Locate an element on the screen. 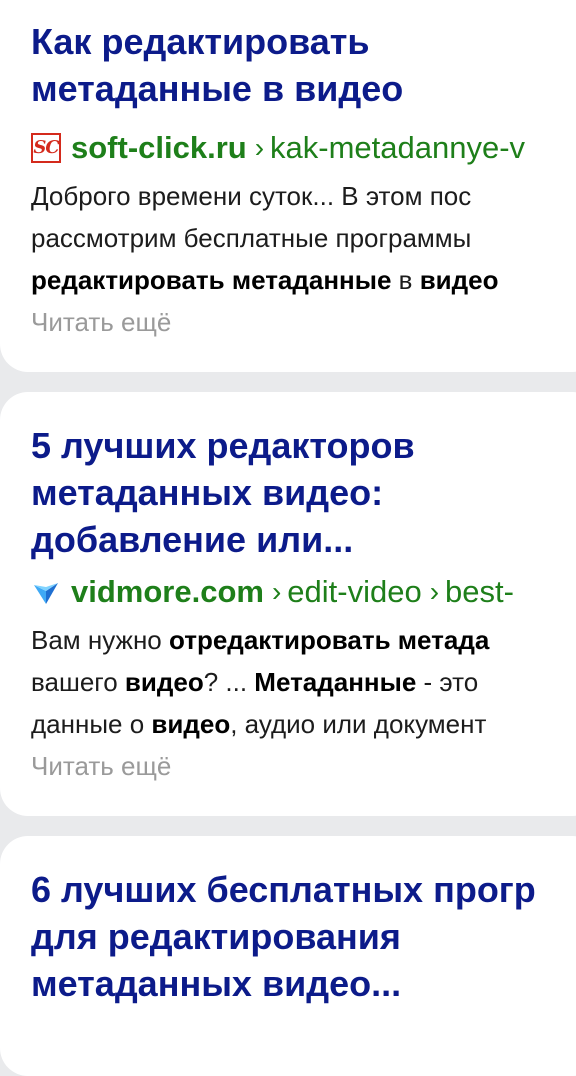 The height and width of the screenshot is (1076, 576). title-line: метаданные в видео is located at coordinates (217, 88).